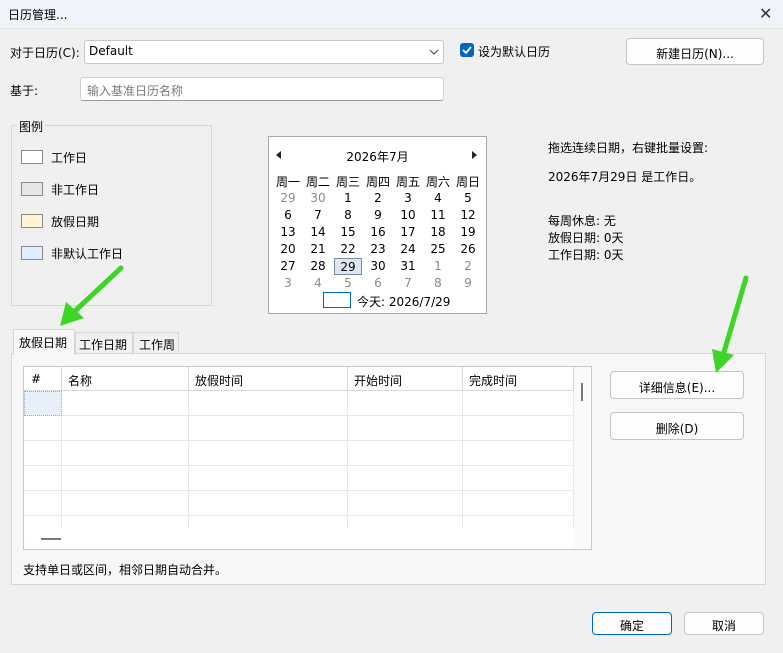  Describe the element at coordinates (724, 623) in the screenshot. I see `cancel-button: 取消` at that location.